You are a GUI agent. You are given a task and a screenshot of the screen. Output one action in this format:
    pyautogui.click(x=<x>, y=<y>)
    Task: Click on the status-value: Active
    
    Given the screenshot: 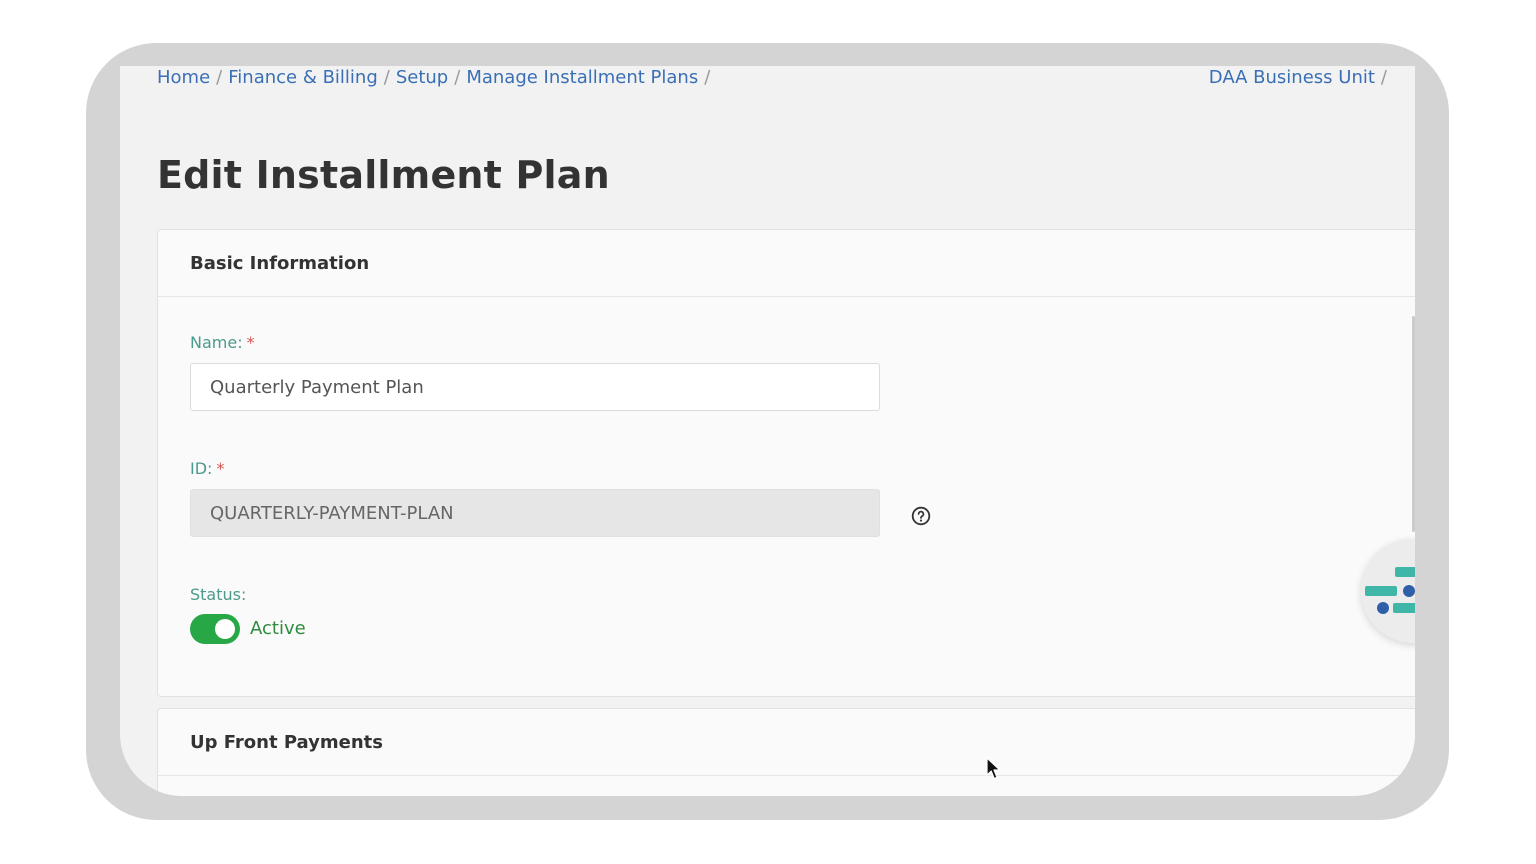 What is the action you would take?
    pyautogui.click(x=278, y=628)
    